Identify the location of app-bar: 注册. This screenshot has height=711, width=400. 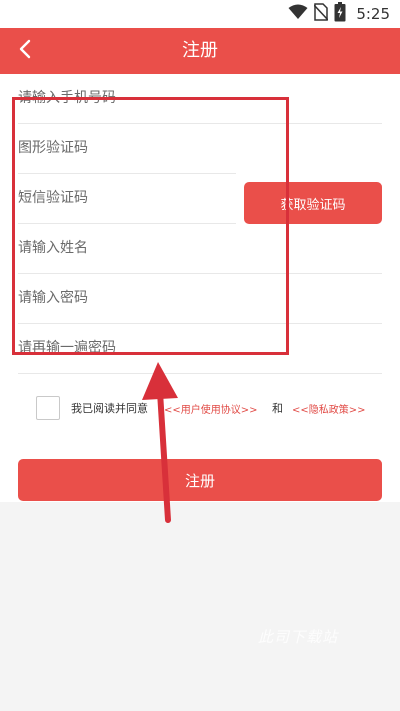
(200, 51).